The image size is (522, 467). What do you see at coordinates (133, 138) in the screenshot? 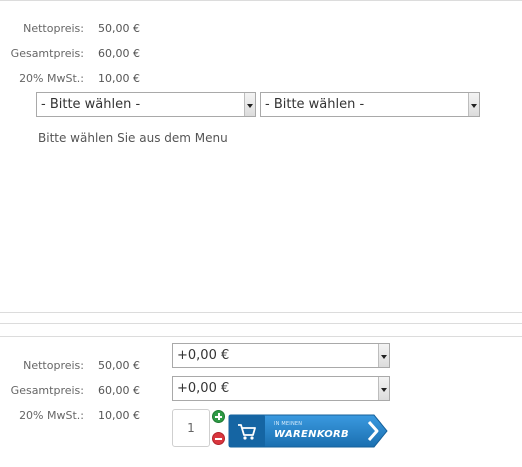
I see `select-hint-text: Bitte wählen Sie aus dem Menu` at bounding box center [133, 138].